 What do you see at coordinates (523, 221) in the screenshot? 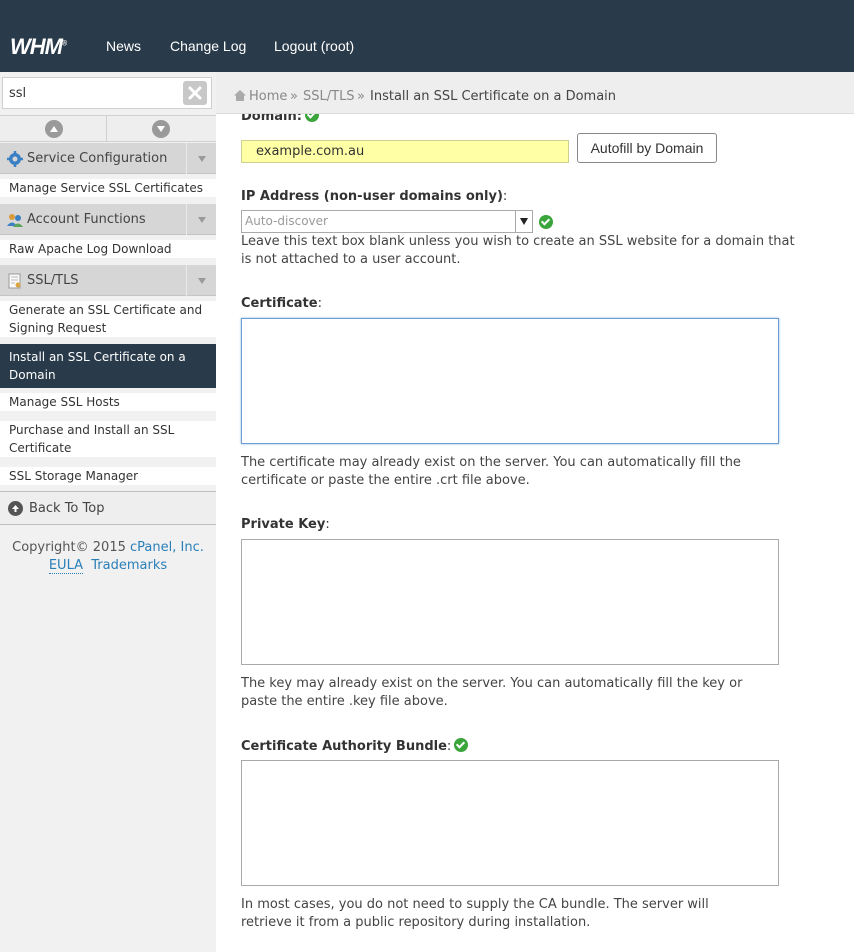
I see `dropdown-arrow-icon` at bounding box center [523, 221].